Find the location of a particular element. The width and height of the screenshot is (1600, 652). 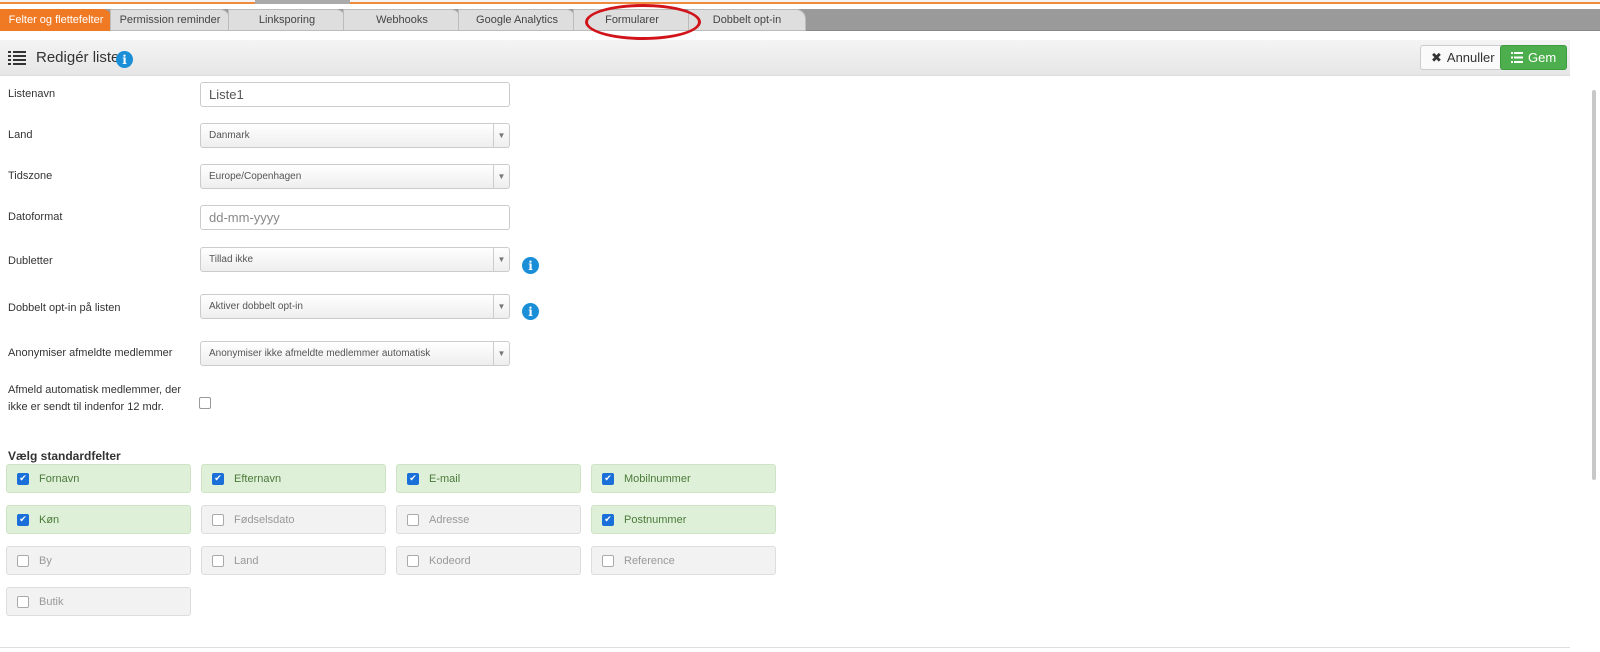

standard-field-option: ✔ E-mail is located at coordinates (488, 478).